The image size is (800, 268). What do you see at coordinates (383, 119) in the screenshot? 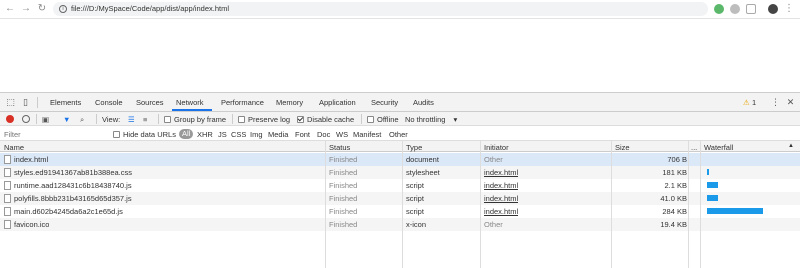
I see `offline-checkbox: Offline` at bounding box center [383, 119].